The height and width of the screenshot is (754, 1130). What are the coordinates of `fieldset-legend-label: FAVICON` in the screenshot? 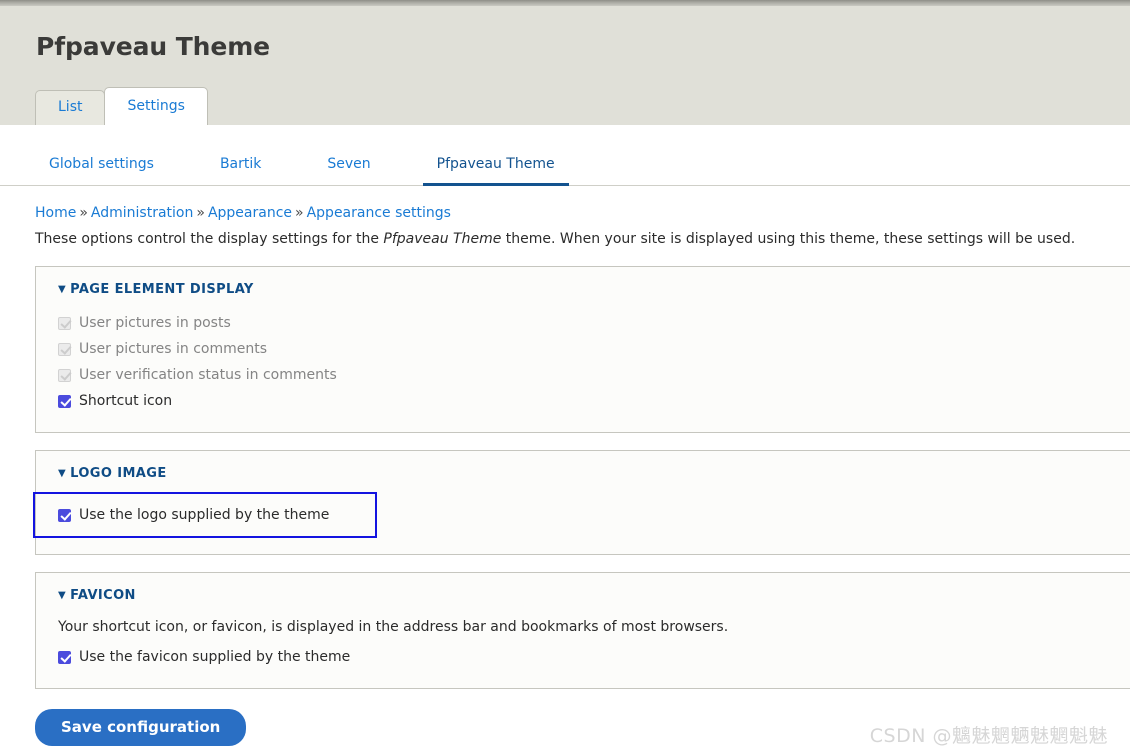 It's located at (103, 595).